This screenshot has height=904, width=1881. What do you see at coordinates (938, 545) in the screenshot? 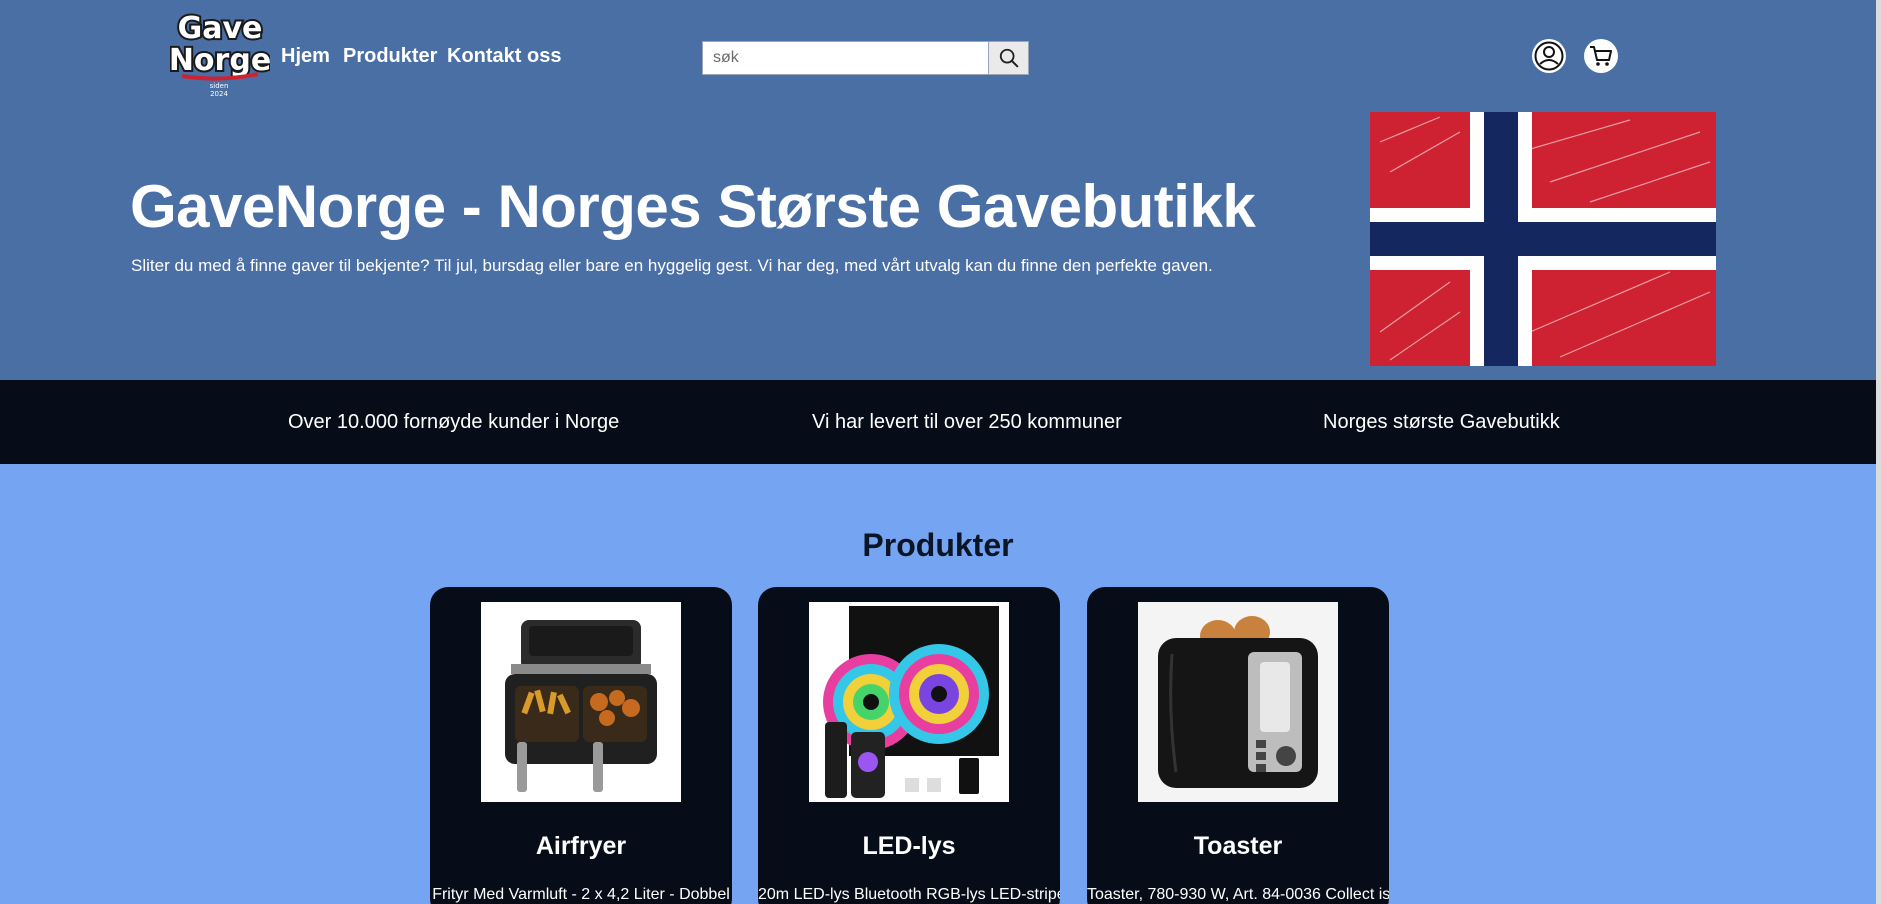
I see `products-heading: Produkter` at bounding box center [938, 545].